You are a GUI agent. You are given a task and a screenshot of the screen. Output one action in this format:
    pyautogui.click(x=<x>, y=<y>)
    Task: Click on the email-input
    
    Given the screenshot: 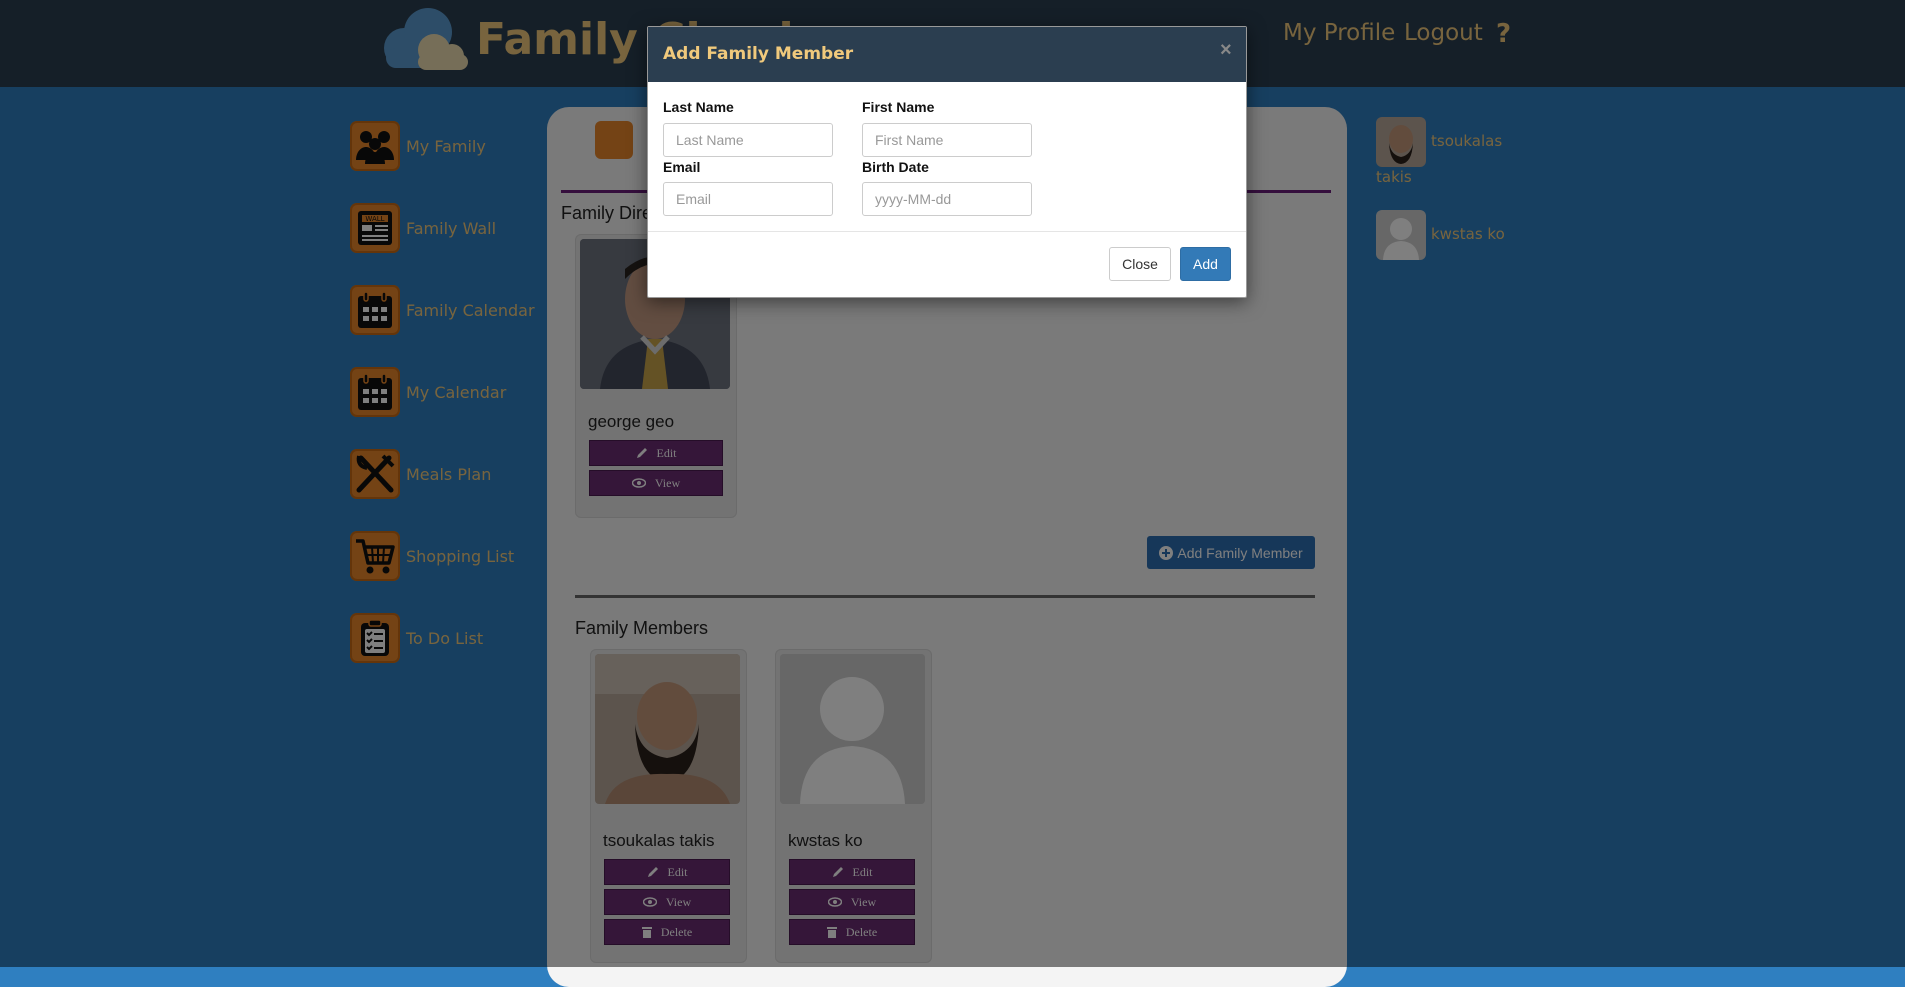 What is the action you would take?
    pyautogui.click(x=748, y=199)
    